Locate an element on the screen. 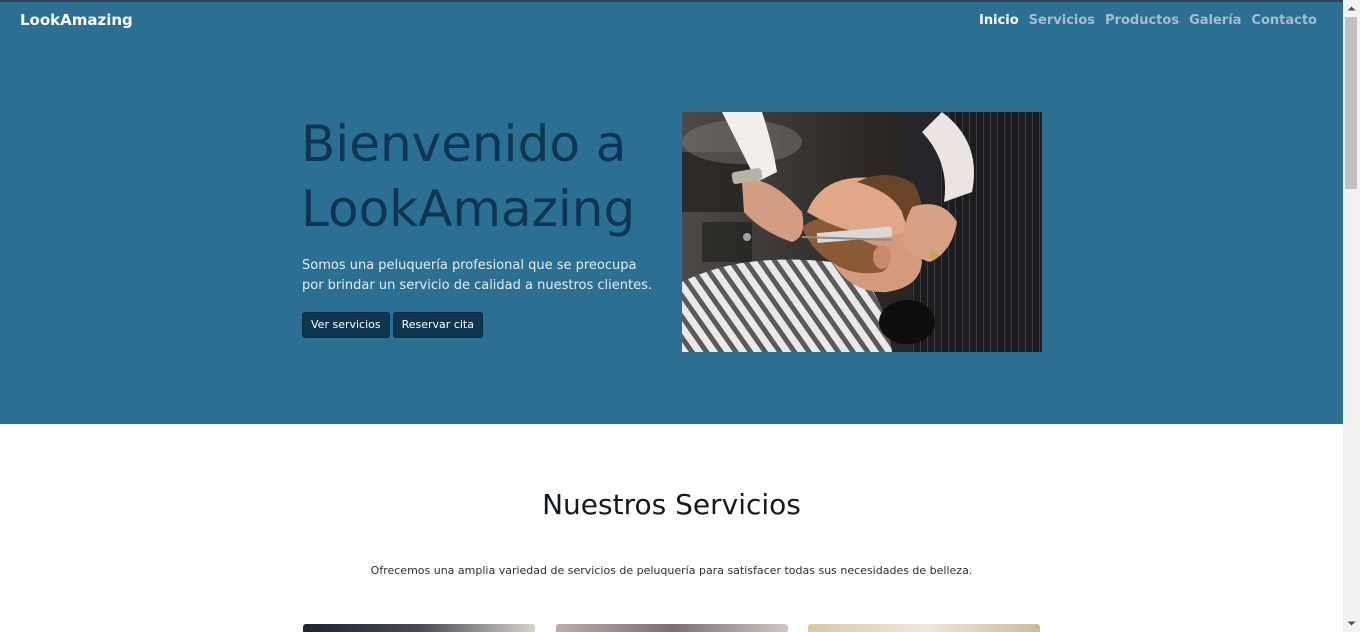 This screenshot has height=632, width=1360. nav-link-inicio: Inicio is located at coordinates (999, 20).